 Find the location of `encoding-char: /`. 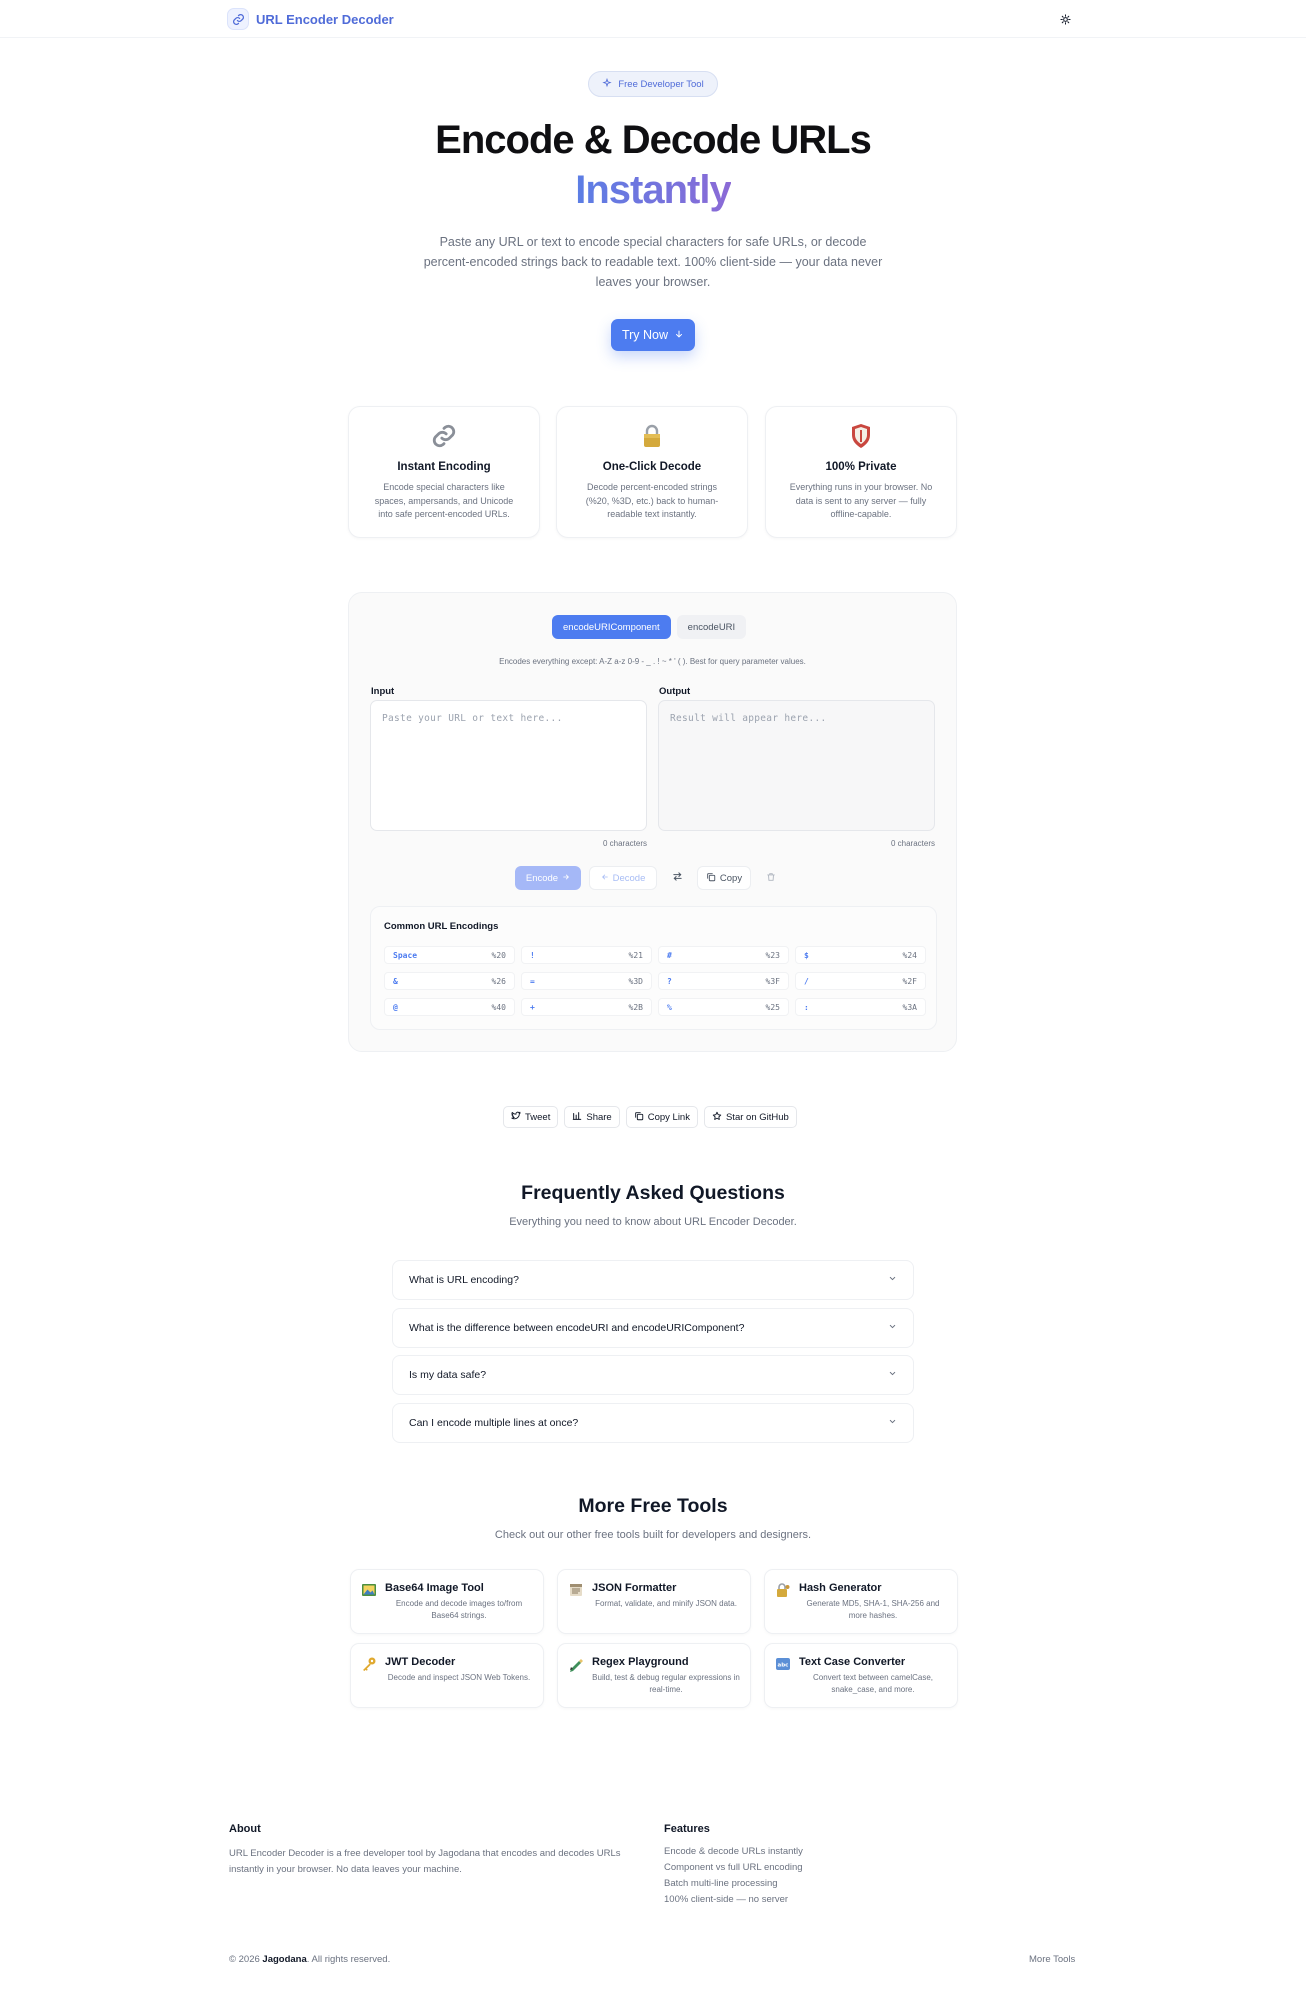

encoding-char: / is located at coordinates (806, 981).